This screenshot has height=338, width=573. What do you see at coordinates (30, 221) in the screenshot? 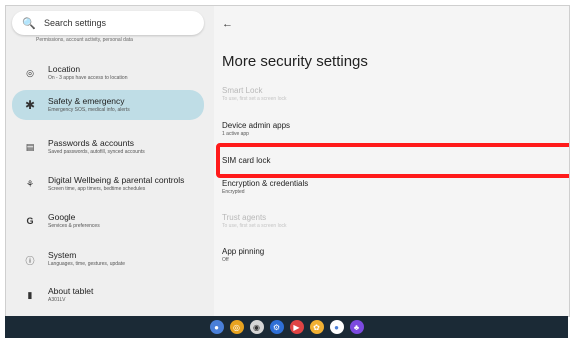
I see `google-icon: G` at bounding box center [30, 221].